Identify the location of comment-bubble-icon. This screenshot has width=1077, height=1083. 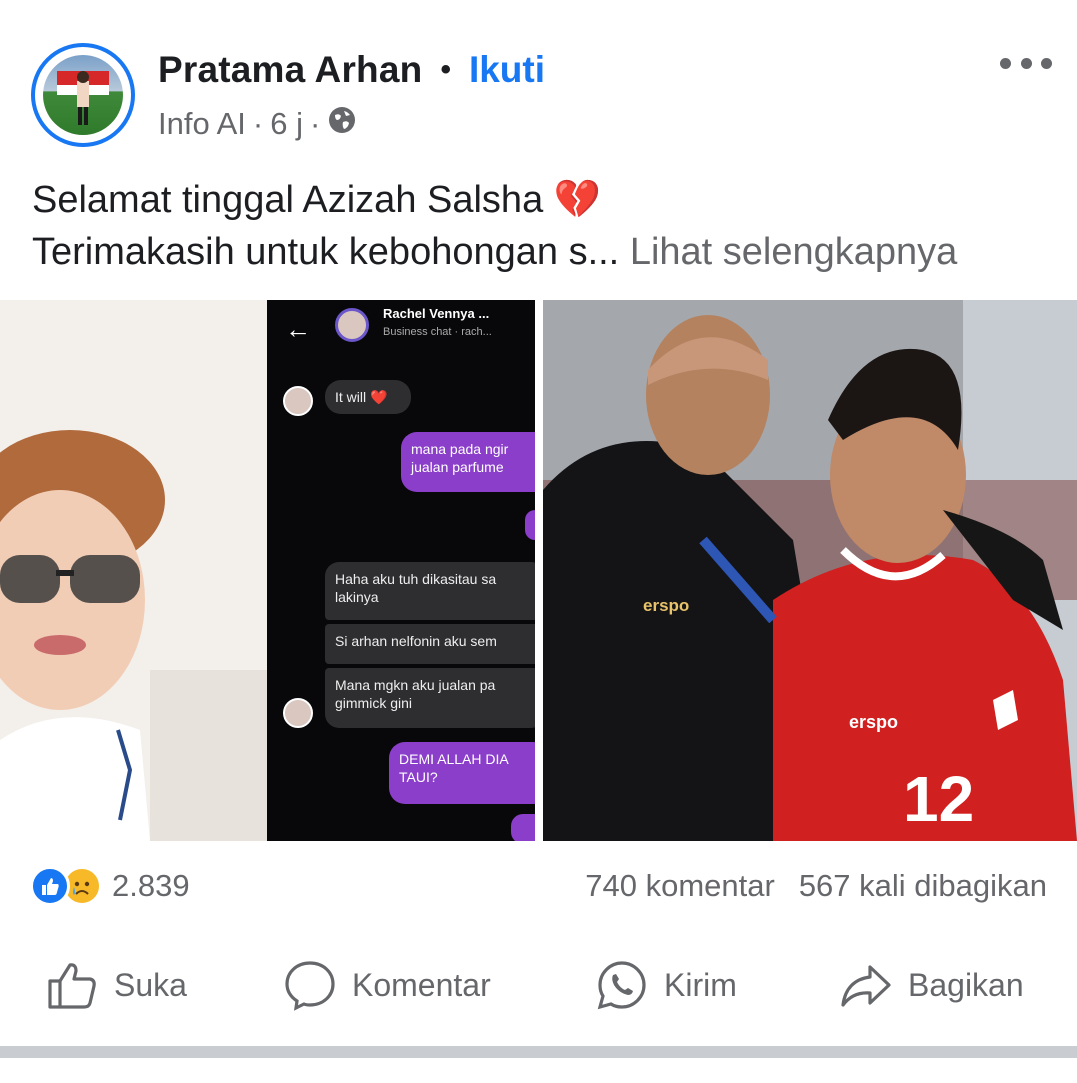
(310, 986).